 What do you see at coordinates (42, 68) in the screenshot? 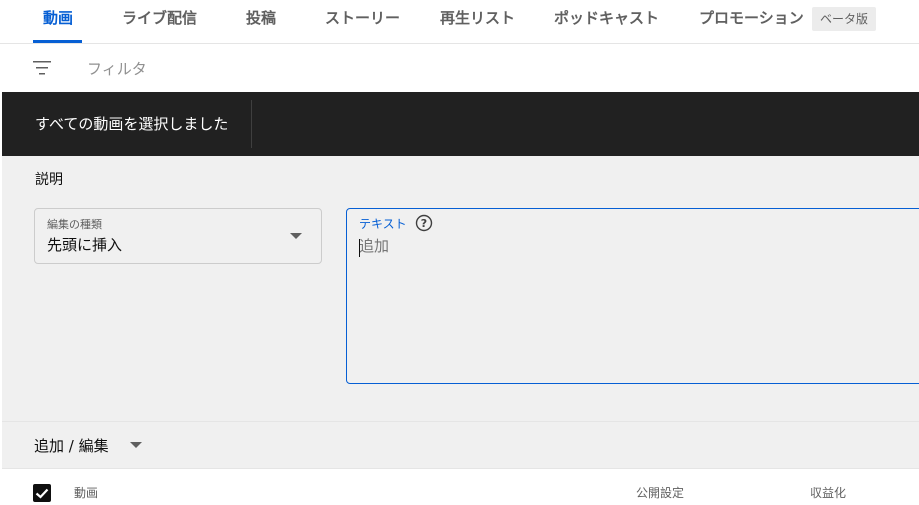
I see `filter-icon` at bounding box center [42, 68].